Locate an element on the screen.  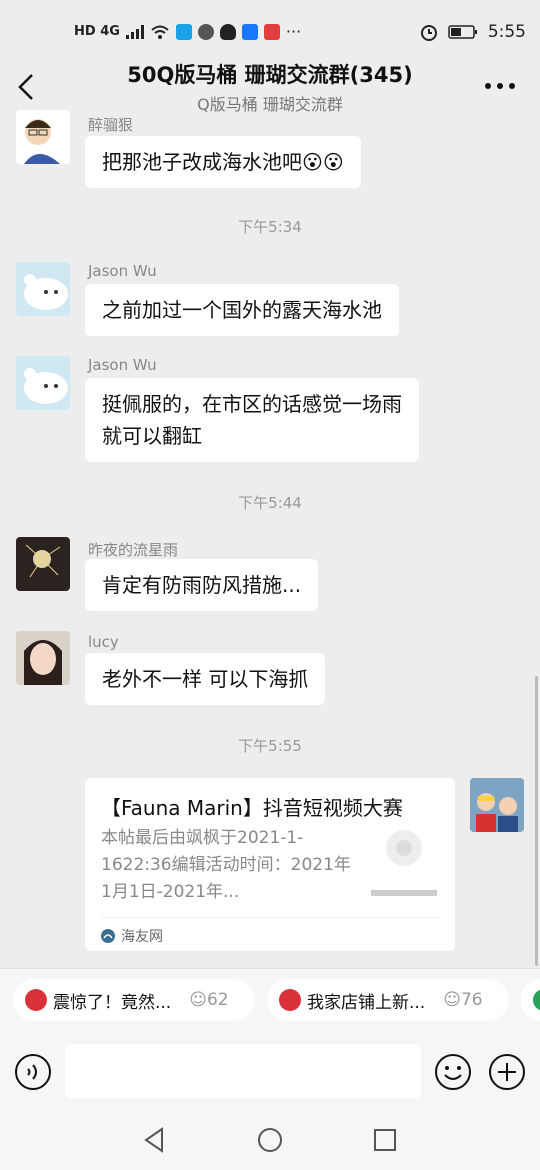
signal-icon is located at coordinates (134, 31).